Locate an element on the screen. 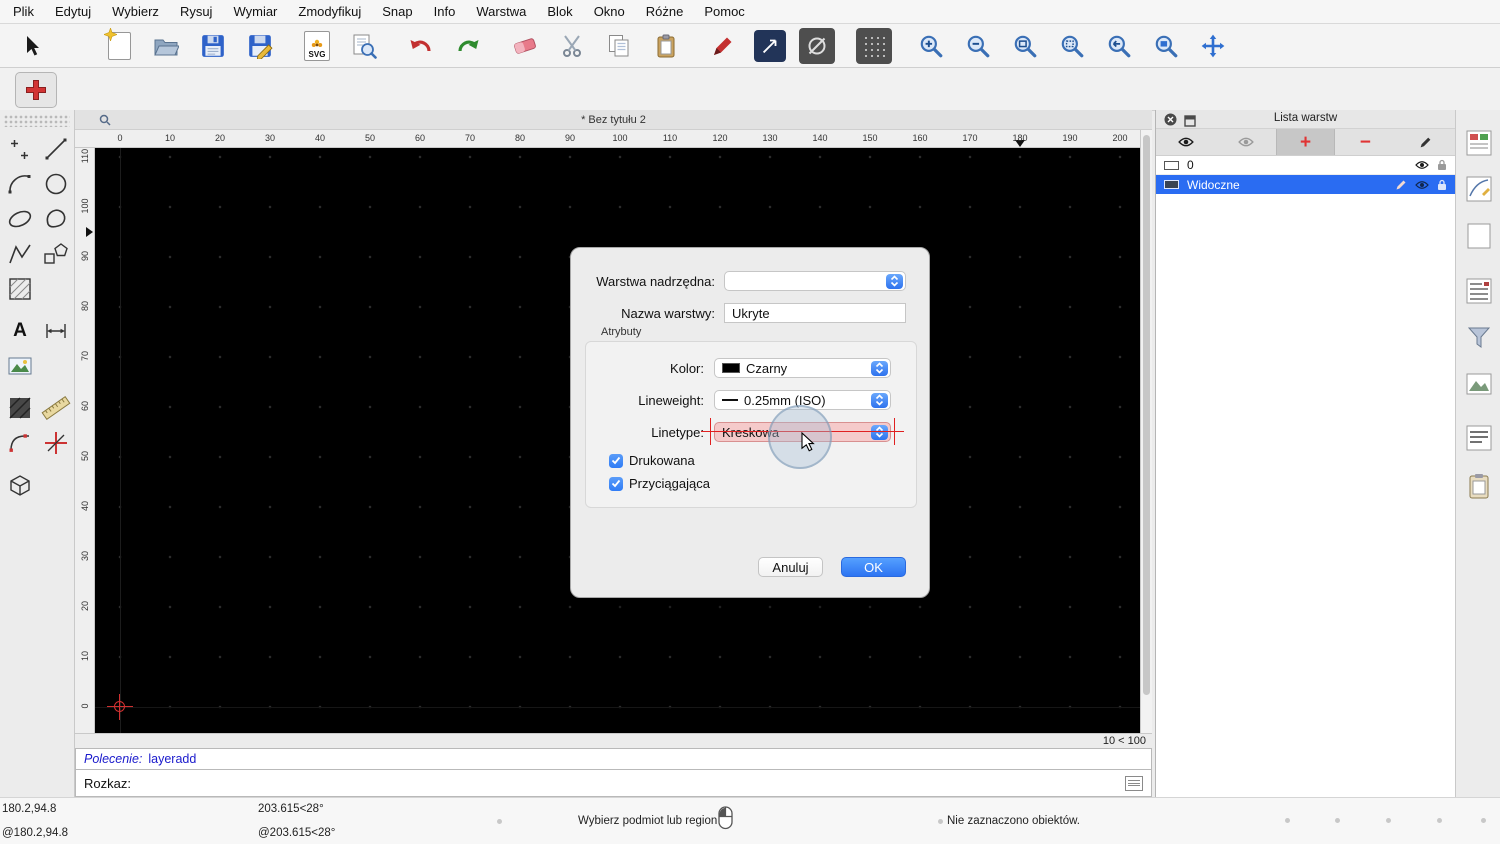 This screenshot has height=844, width=1500. arc-tool-button is located at coordinates (20, 184).